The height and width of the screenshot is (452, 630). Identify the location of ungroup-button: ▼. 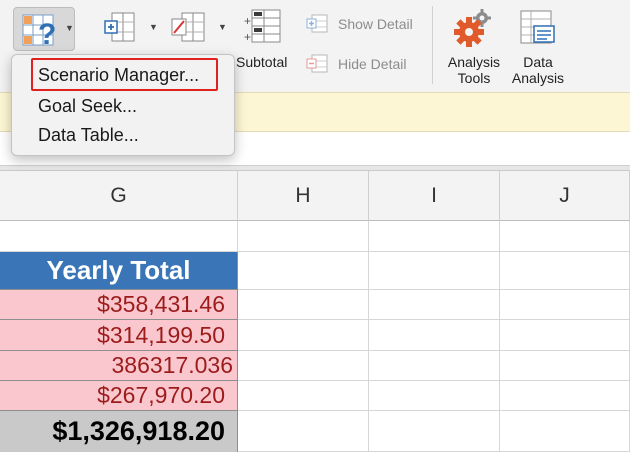
(200, 27).